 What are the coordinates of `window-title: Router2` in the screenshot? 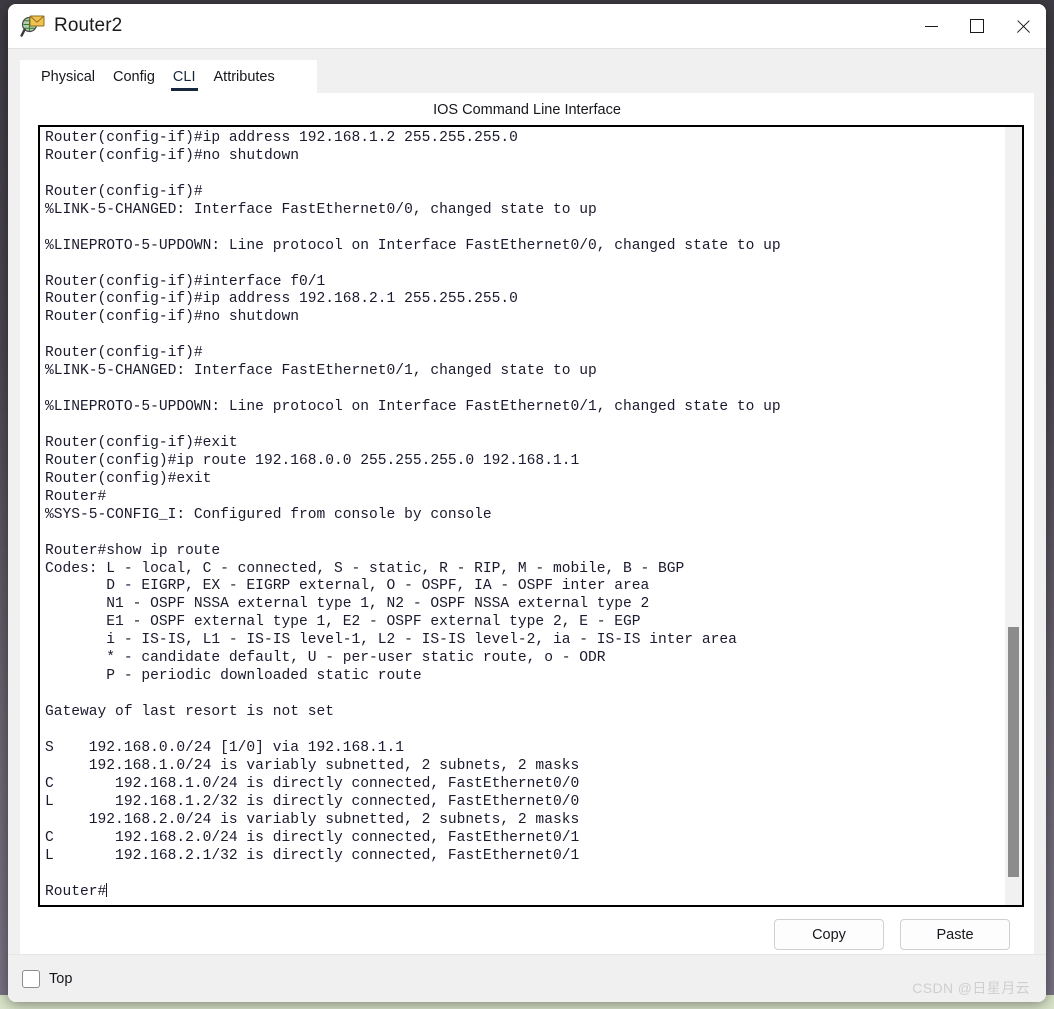 It's located at (88, 25).